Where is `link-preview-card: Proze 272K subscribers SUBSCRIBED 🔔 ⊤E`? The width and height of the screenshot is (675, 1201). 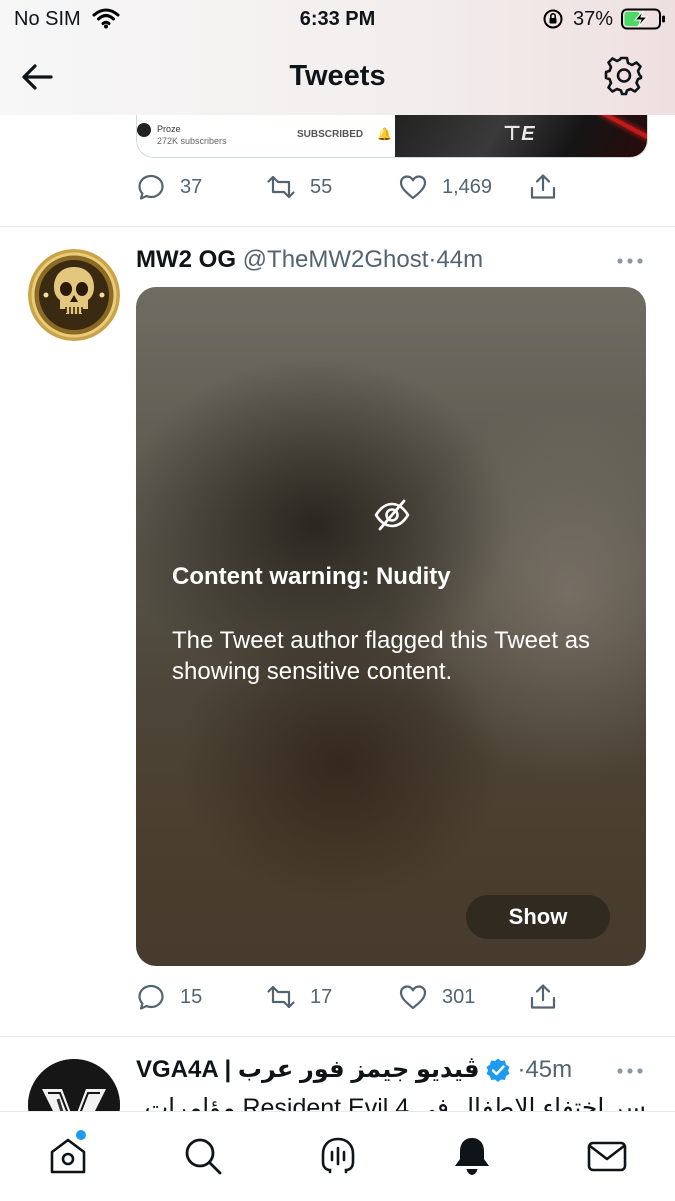 link-preview-card: Proze 272K subscribers SUBSCRIBED 🔔 ⊤E is located at coordinates (392, 136).